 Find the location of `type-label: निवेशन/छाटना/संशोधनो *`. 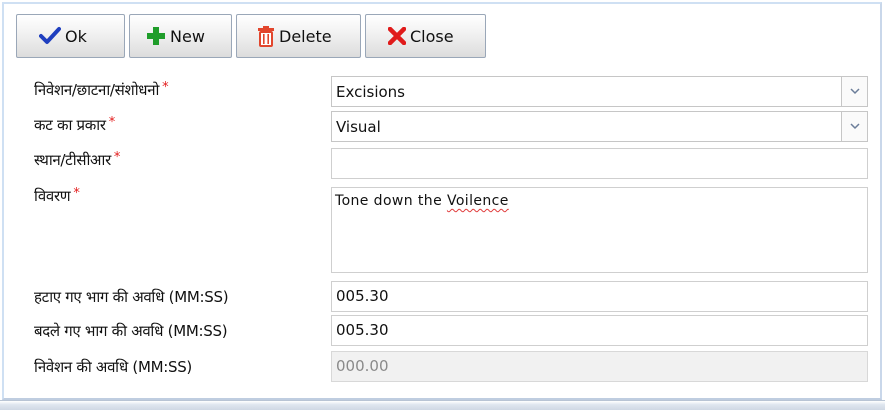

type-label: निवेशन/छाटना/संशोधनो * is located at coordinates (101, 90).